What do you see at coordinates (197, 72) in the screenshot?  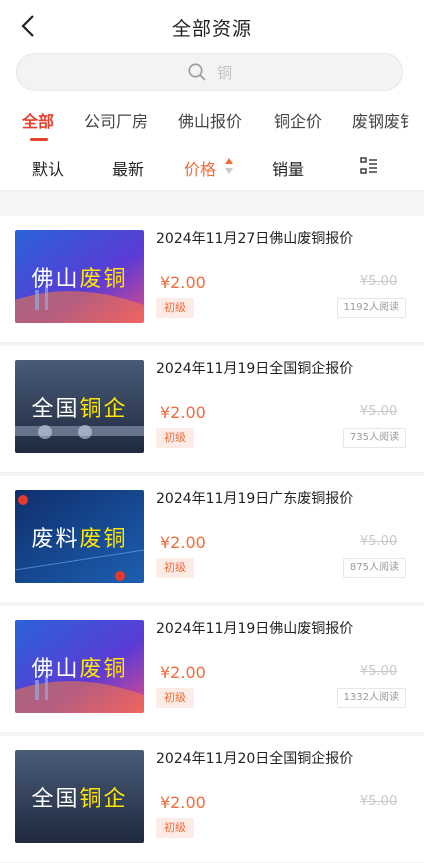 I see `search-icon` at bounding box center [197, 72].